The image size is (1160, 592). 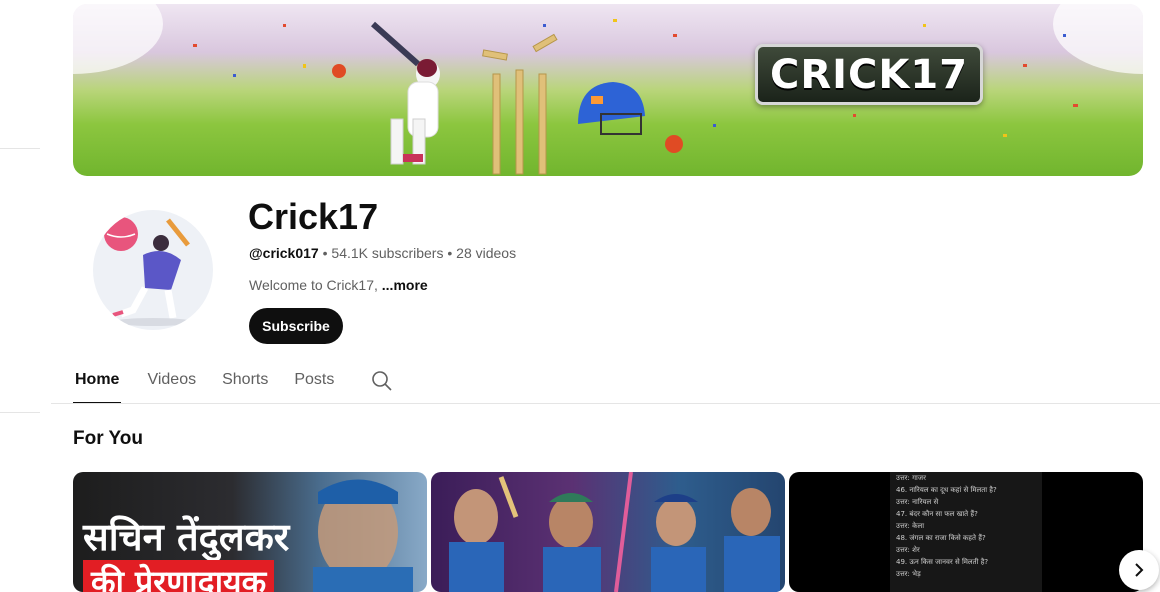 I want to click on channel-handle: @crick017, so click(x=284, y=253).